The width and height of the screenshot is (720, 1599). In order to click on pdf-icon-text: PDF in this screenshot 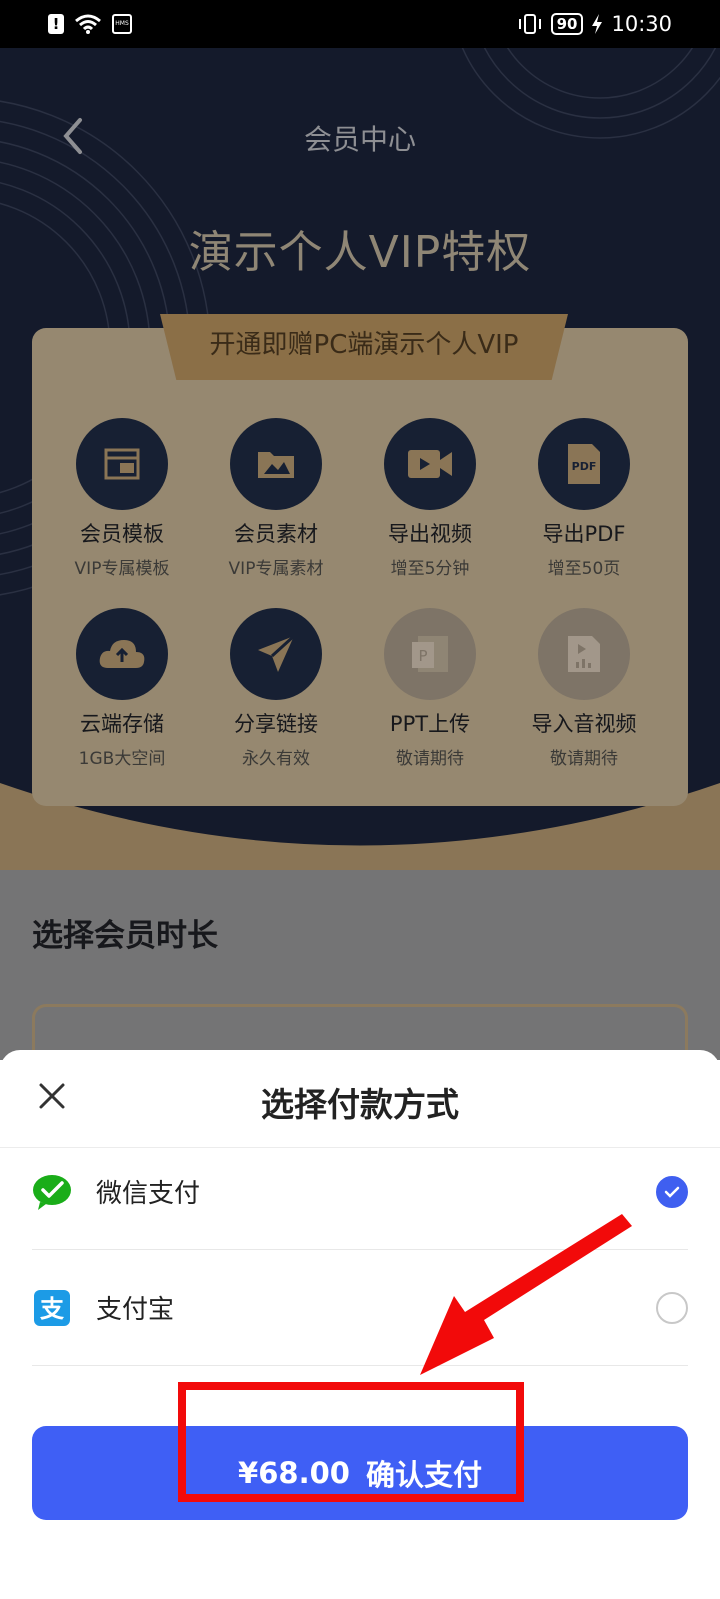, I will do `click(584, 466)`.